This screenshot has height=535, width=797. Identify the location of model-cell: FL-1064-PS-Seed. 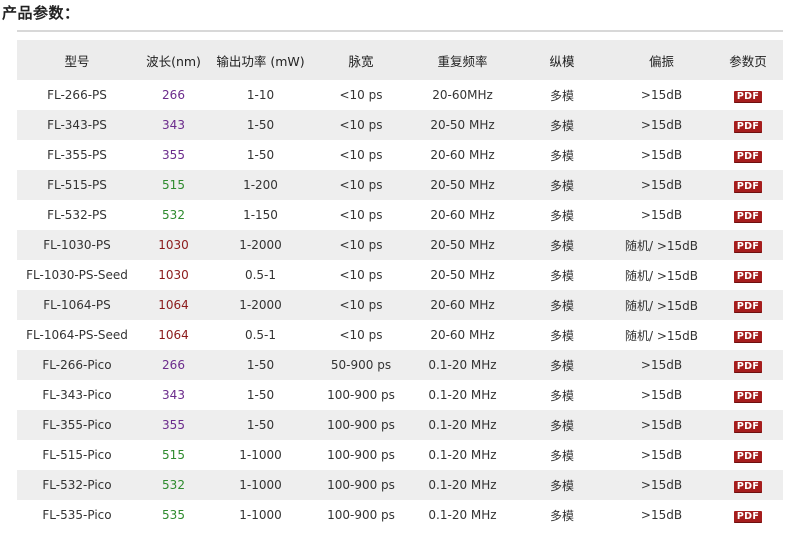
(77, 335).